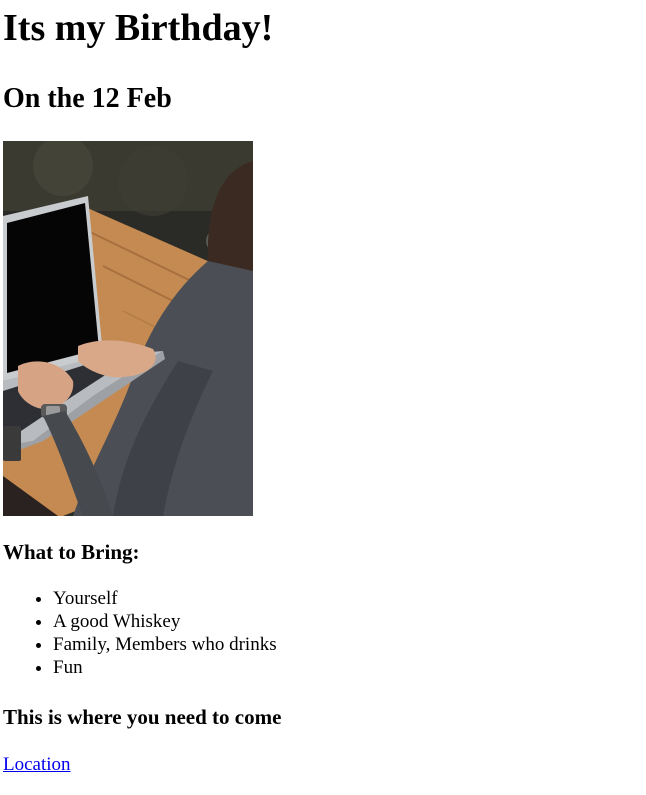 The height and width of the screenshot is (795, 646). Describe the element at coordinates (349, 598) in the screenshot. I see `list-item: Yourself` at that location.